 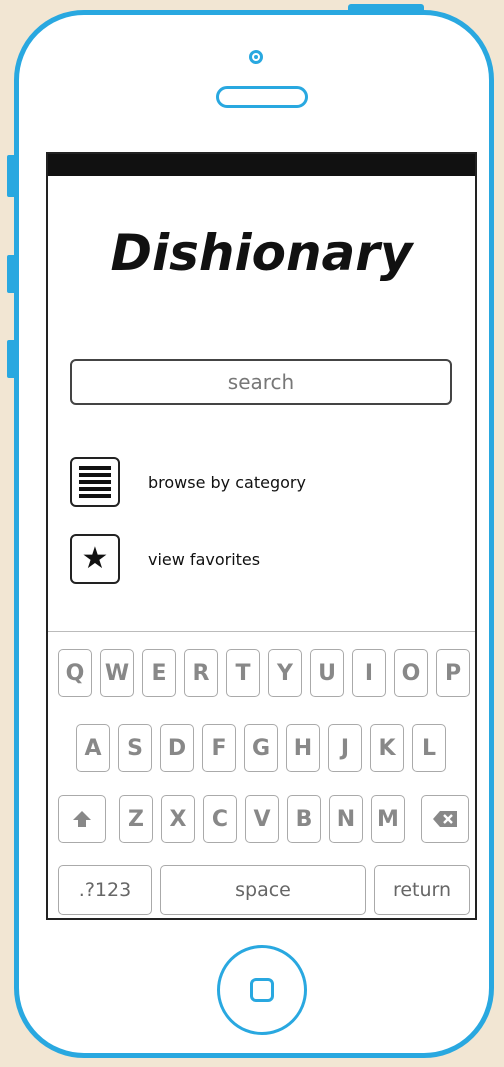 I want to click on speaker-grille, so click(x=262, y=97).